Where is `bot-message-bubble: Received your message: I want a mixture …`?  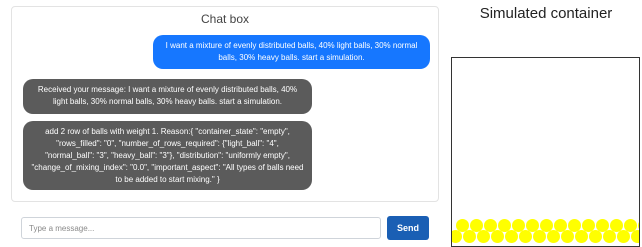 bot-message-bubble: Received your message: I want a mixture … is located at coordinates (167, 96).